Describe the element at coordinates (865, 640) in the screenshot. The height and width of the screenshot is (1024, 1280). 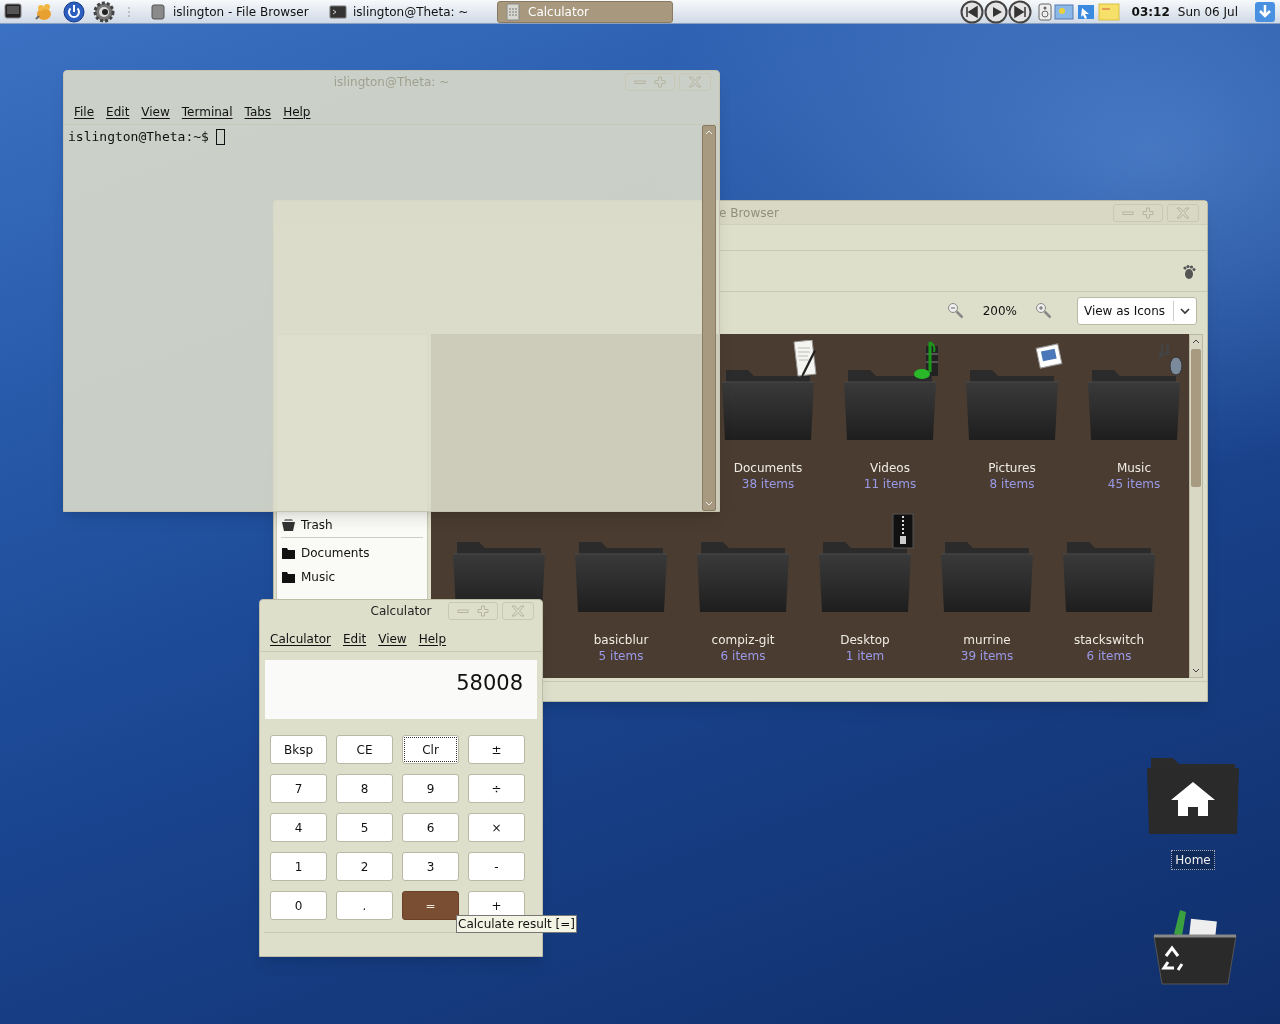
I see `folder-name: Desktop` at that location.